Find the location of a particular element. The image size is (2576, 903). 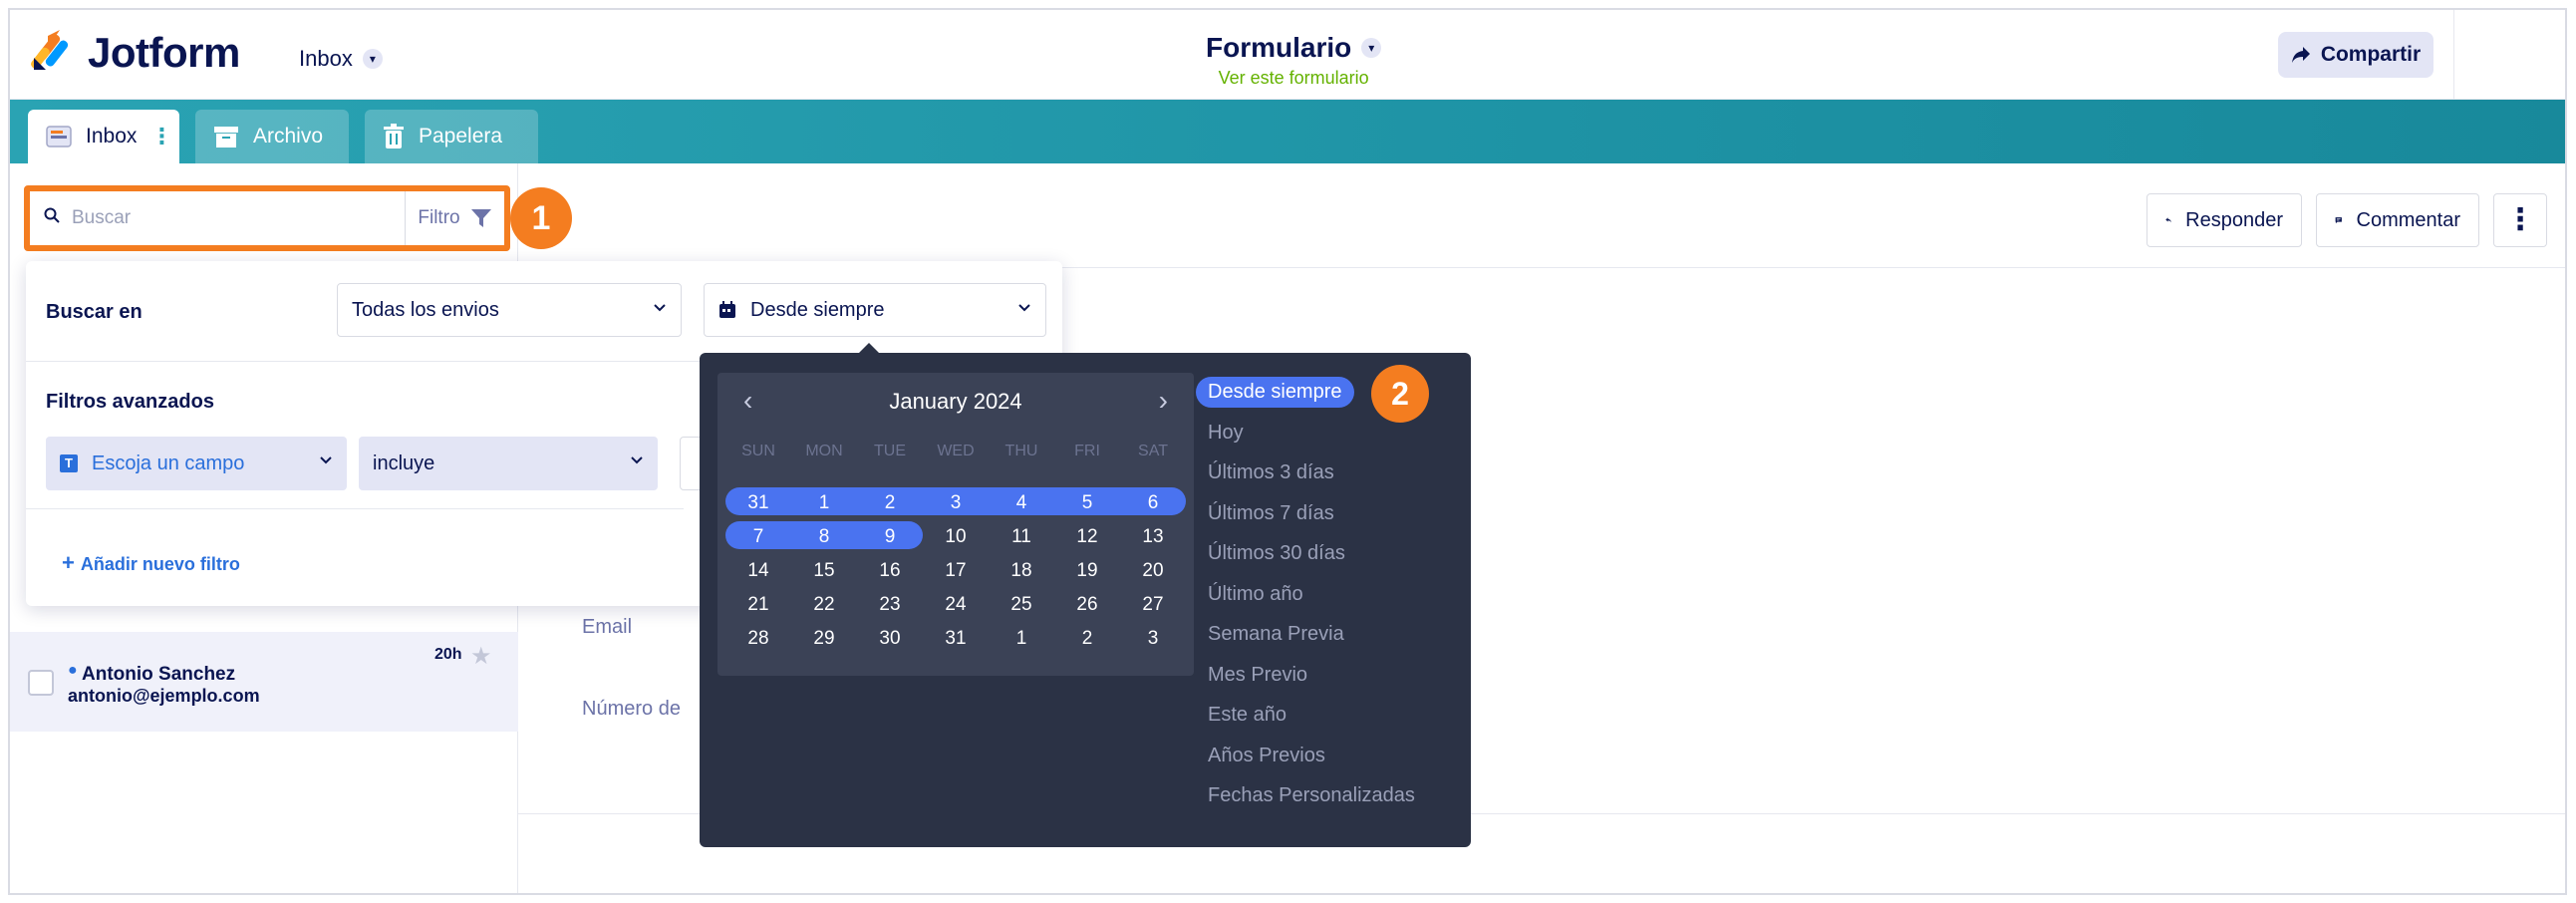

date-range-select-value: Desde siempre is located at coordinates (817, 309).